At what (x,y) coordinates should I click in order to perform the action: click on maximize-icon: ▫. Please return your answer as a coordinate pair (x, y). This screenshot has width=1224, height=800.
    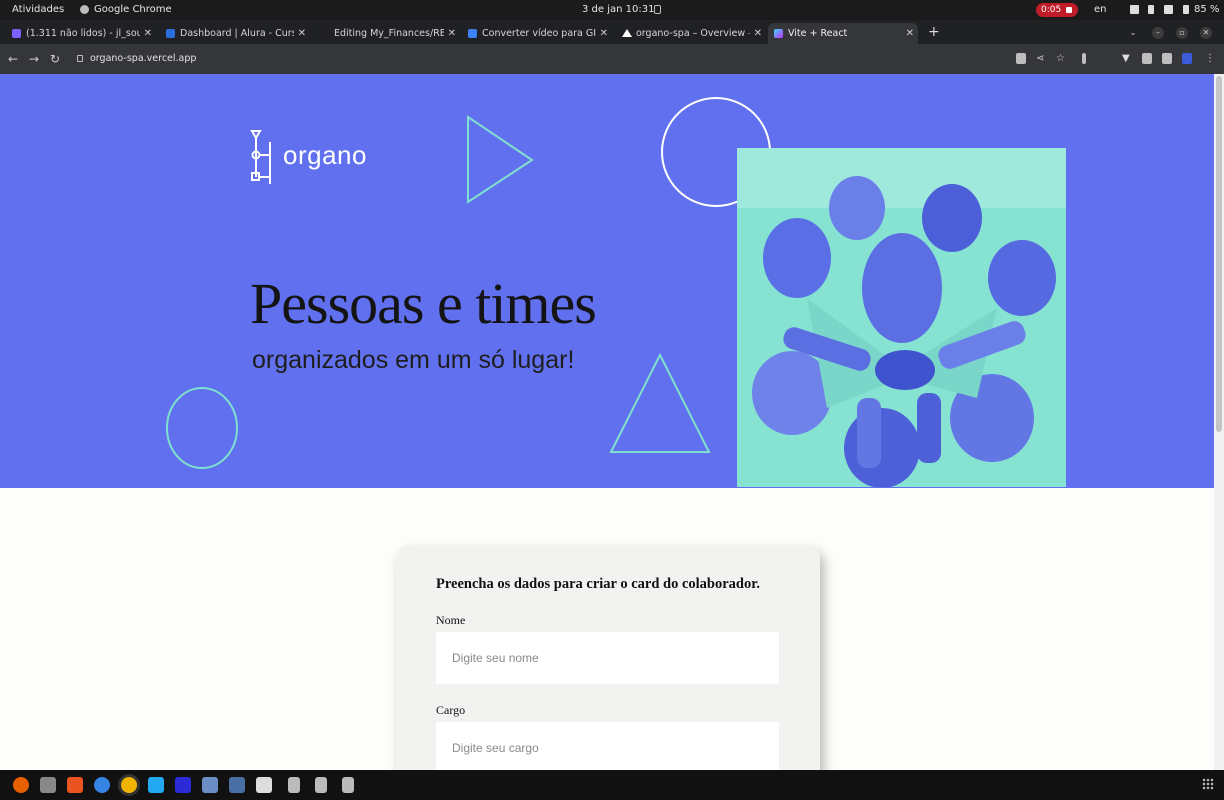
    Looking at the image, I should click on (1182, 33).